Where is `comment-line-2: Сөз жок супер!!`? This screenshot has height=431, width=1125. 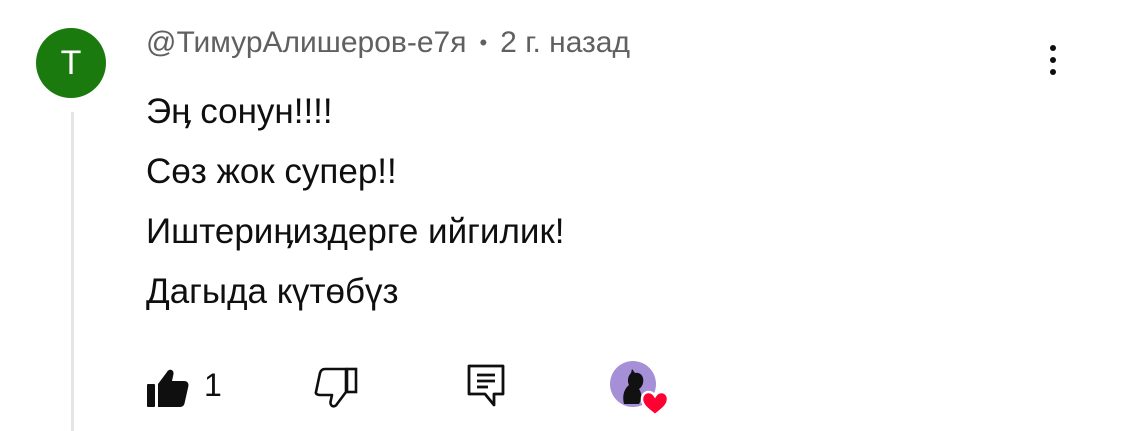
comment-line-2: Сөз жок супер!! is located at coordinates (271, 171).